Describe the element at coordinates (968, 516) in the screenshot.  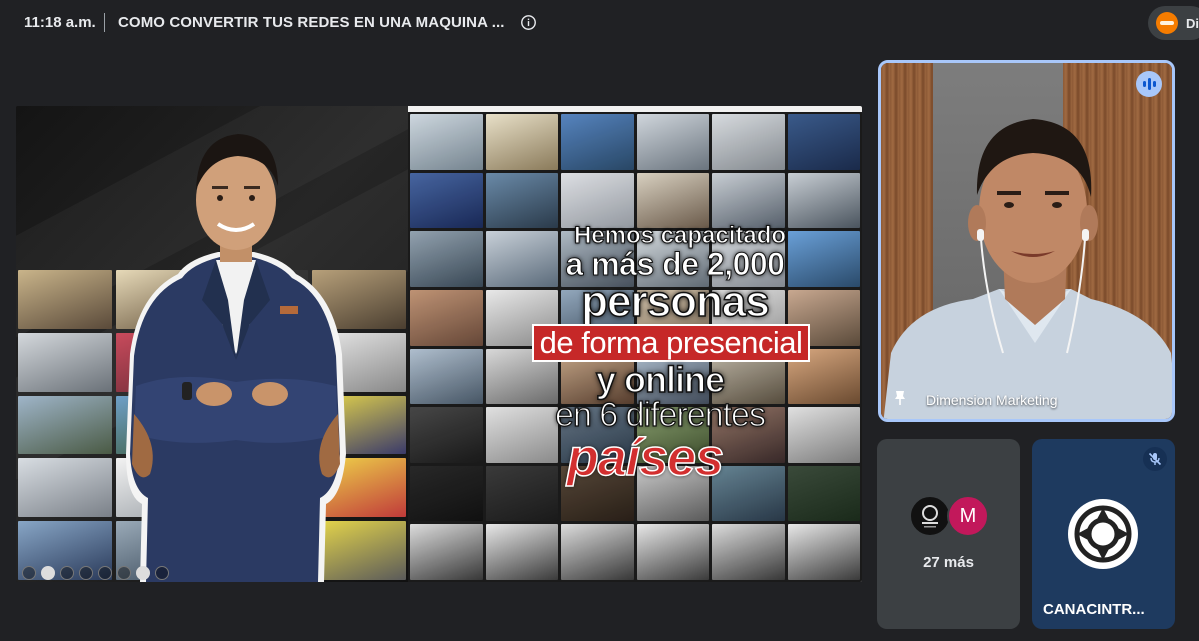
I see `avatar: M` at that location.